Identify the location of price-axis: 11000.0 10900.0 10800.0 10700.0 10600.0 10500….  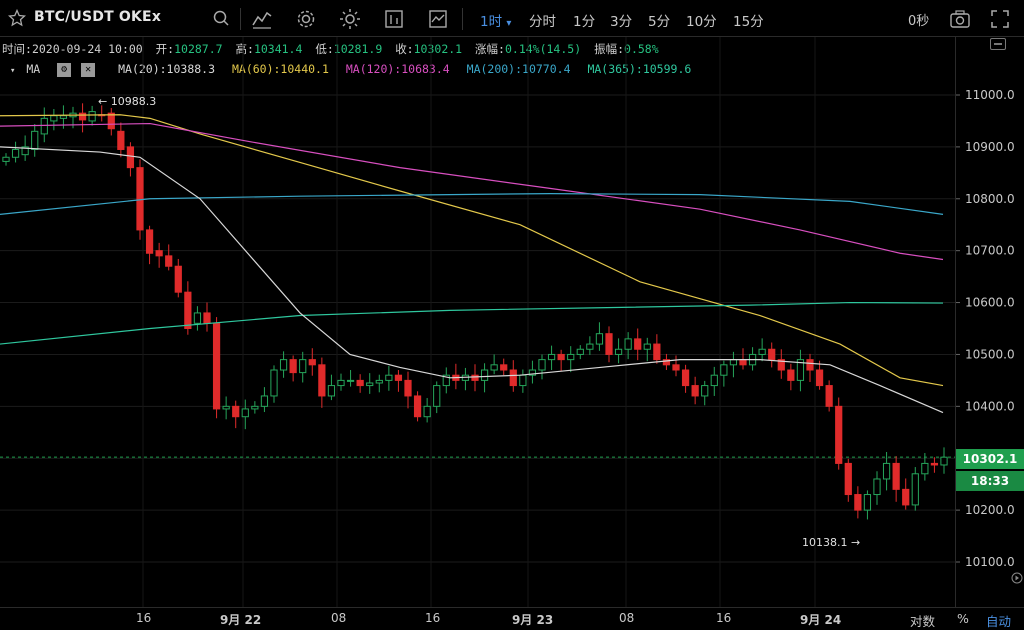
(989, 322).